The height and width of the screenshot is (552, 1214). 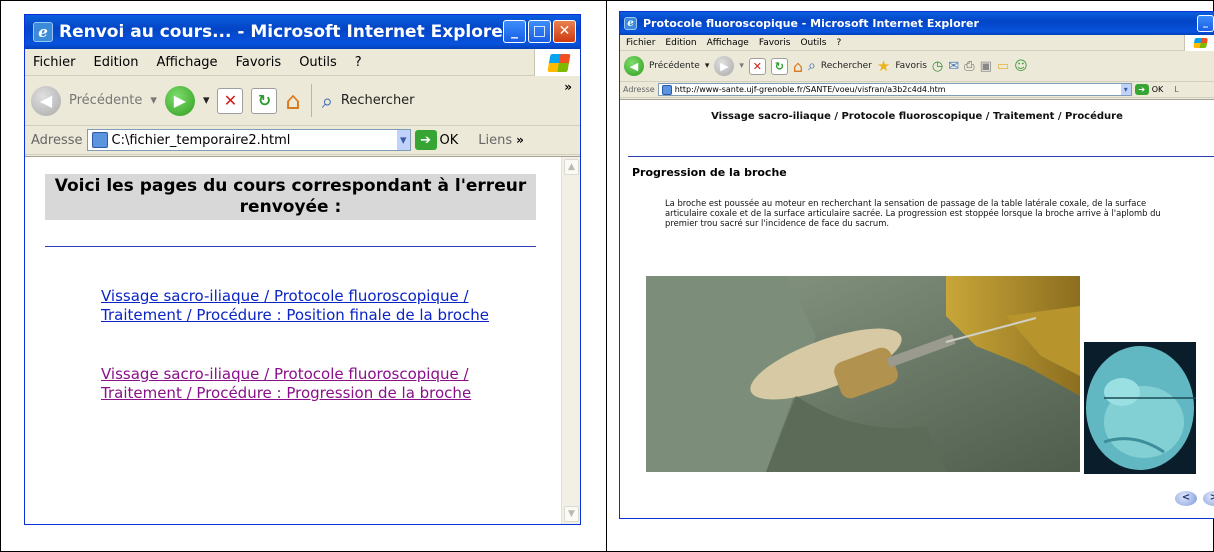 What do you see at coordinates (969, 66) in the screenshot?
I see `print-icon: ⎙` at bounding box center [969, 66].